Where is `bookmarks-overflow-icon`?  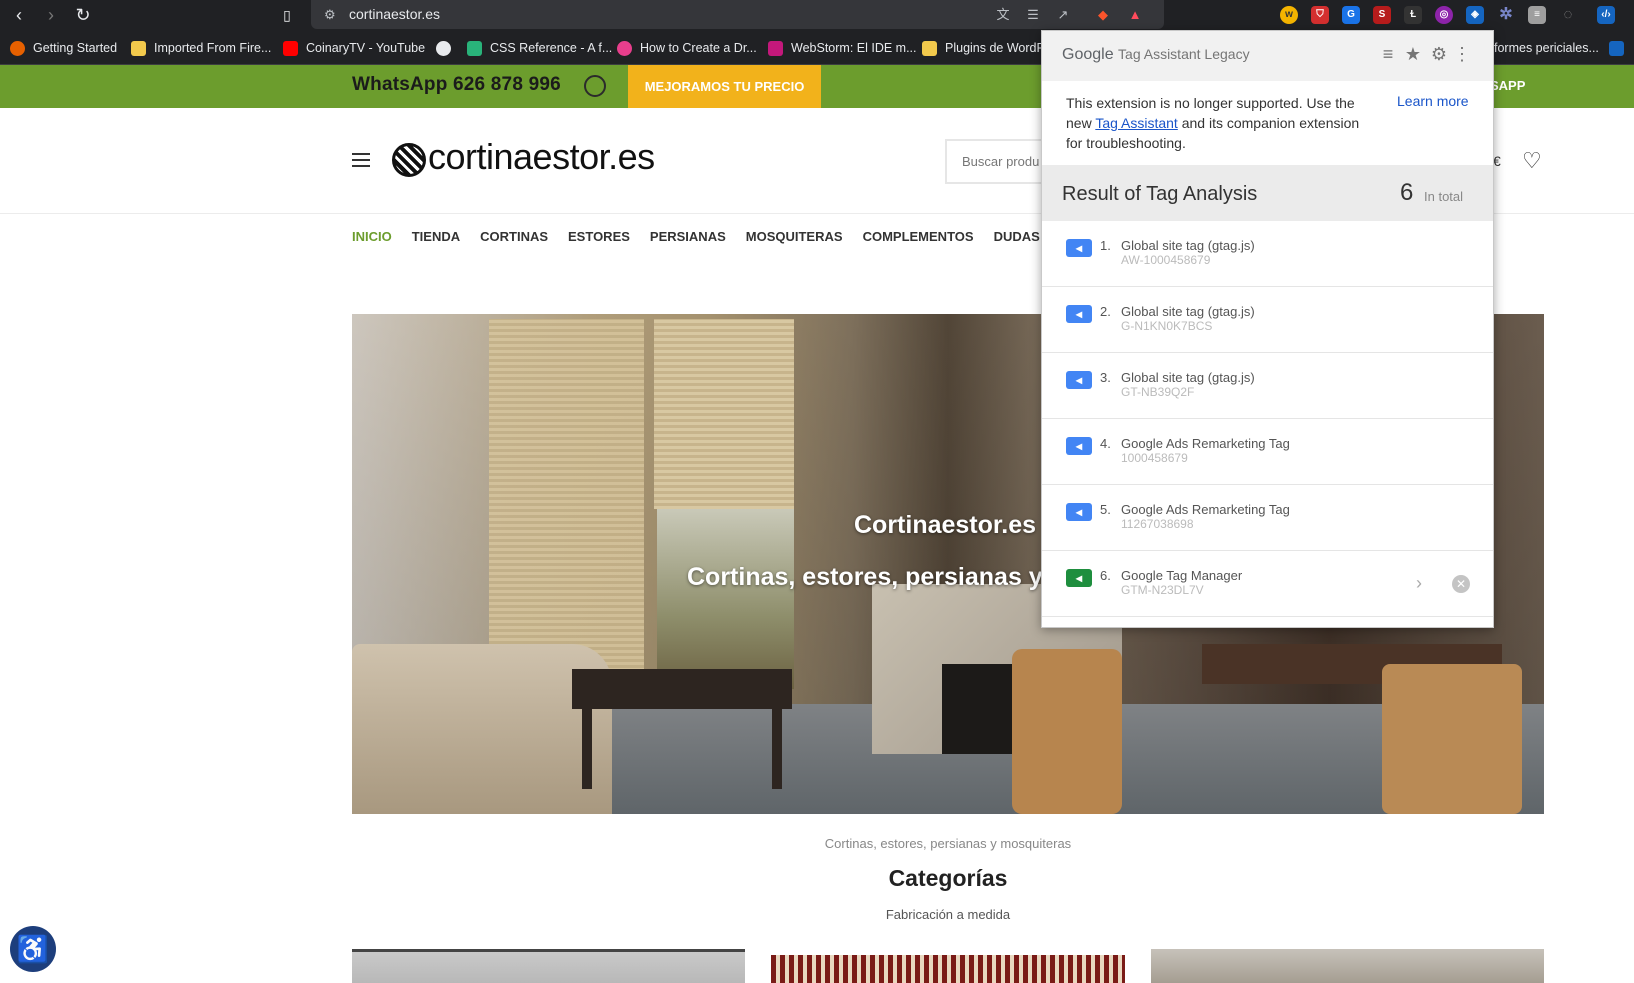
bookmarks-overflow-icon is located at coordinates (1620, 48).